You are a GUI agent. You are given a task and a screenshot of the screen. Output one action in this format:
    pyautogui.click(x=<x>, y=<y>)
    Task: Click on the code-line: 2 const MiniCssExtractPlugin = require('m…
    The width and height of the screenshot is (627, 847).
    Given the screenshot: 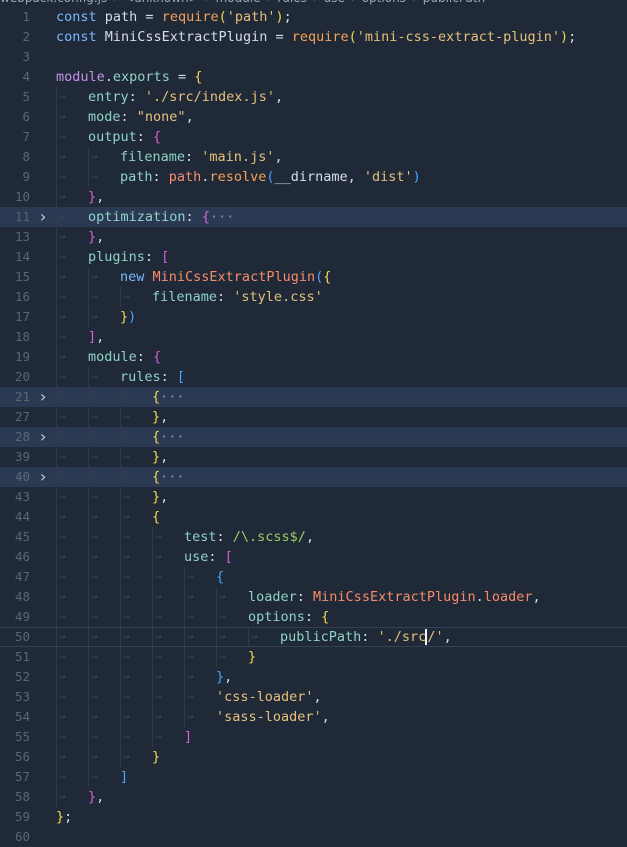 What is the action you would take?
    pyautogui.click(x=313, y=37)
    